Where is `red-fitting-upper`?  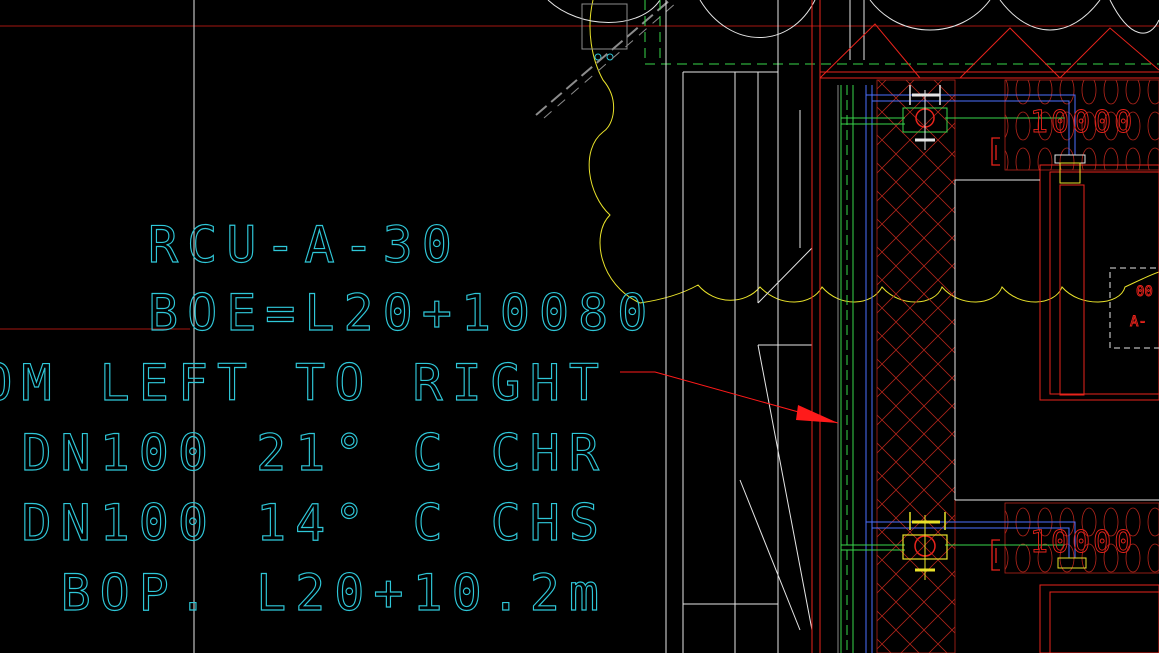 red-fitting-upper is located at coordinates (995, 151).